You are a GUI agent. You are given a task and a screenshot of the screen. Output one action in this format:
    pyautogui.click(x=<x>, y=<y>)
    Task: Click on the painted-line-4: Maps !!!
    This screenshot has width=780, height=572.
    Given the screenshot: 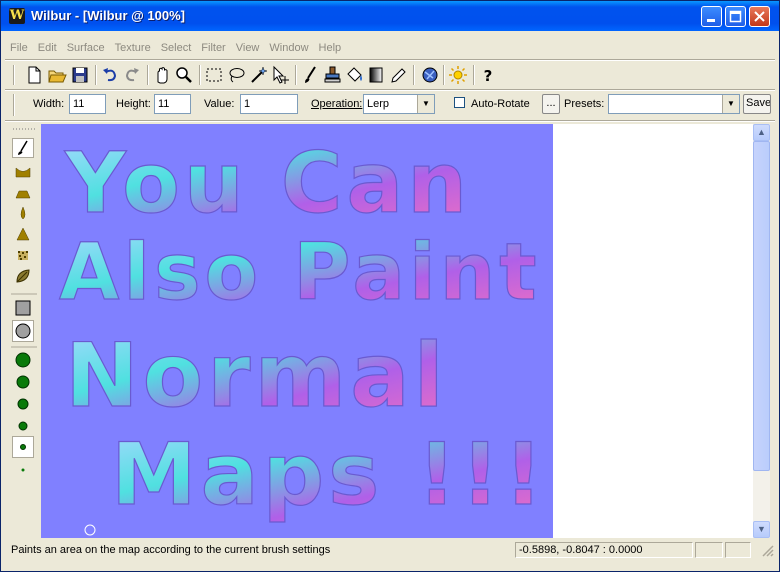 What is the action you would take?
    pyautogui.click(x=329, y=475)
    